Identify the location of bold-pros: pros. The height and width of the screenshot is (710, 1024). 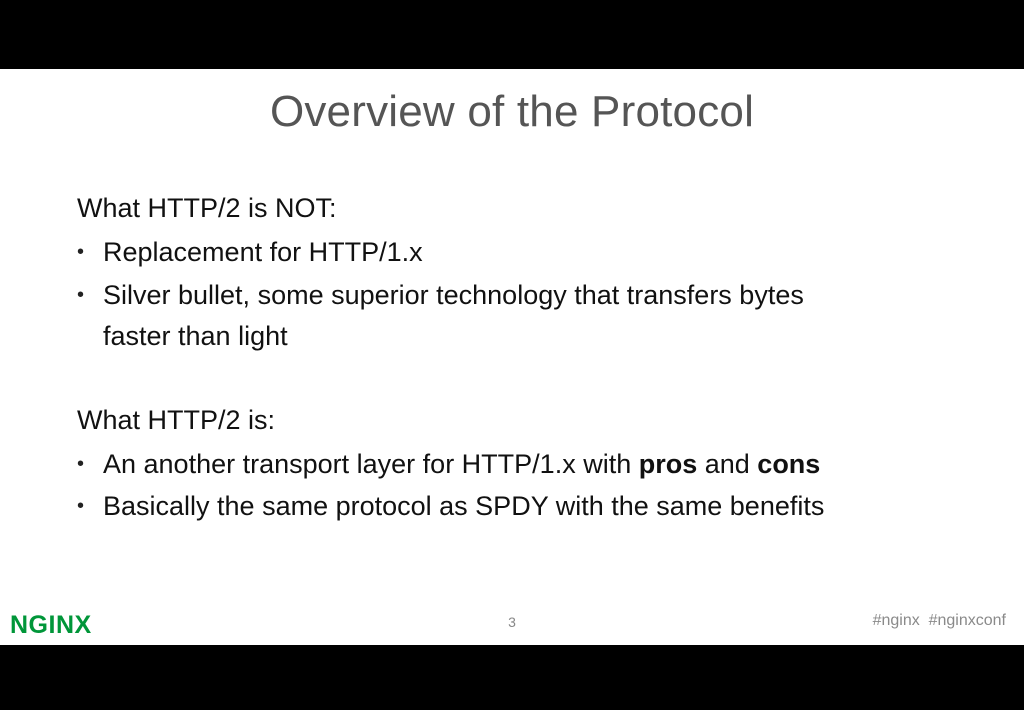
(668, 464).